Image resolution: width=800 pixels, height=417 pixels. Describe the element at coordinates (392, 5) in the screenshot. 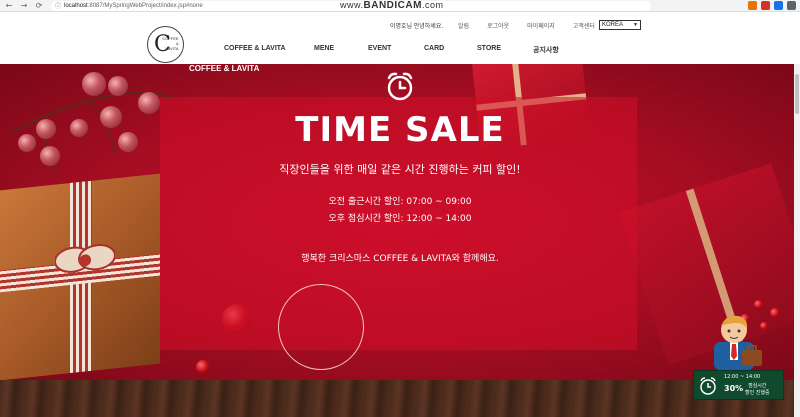

I see `recording-watermark: www.BANDICAM.com` at that location.